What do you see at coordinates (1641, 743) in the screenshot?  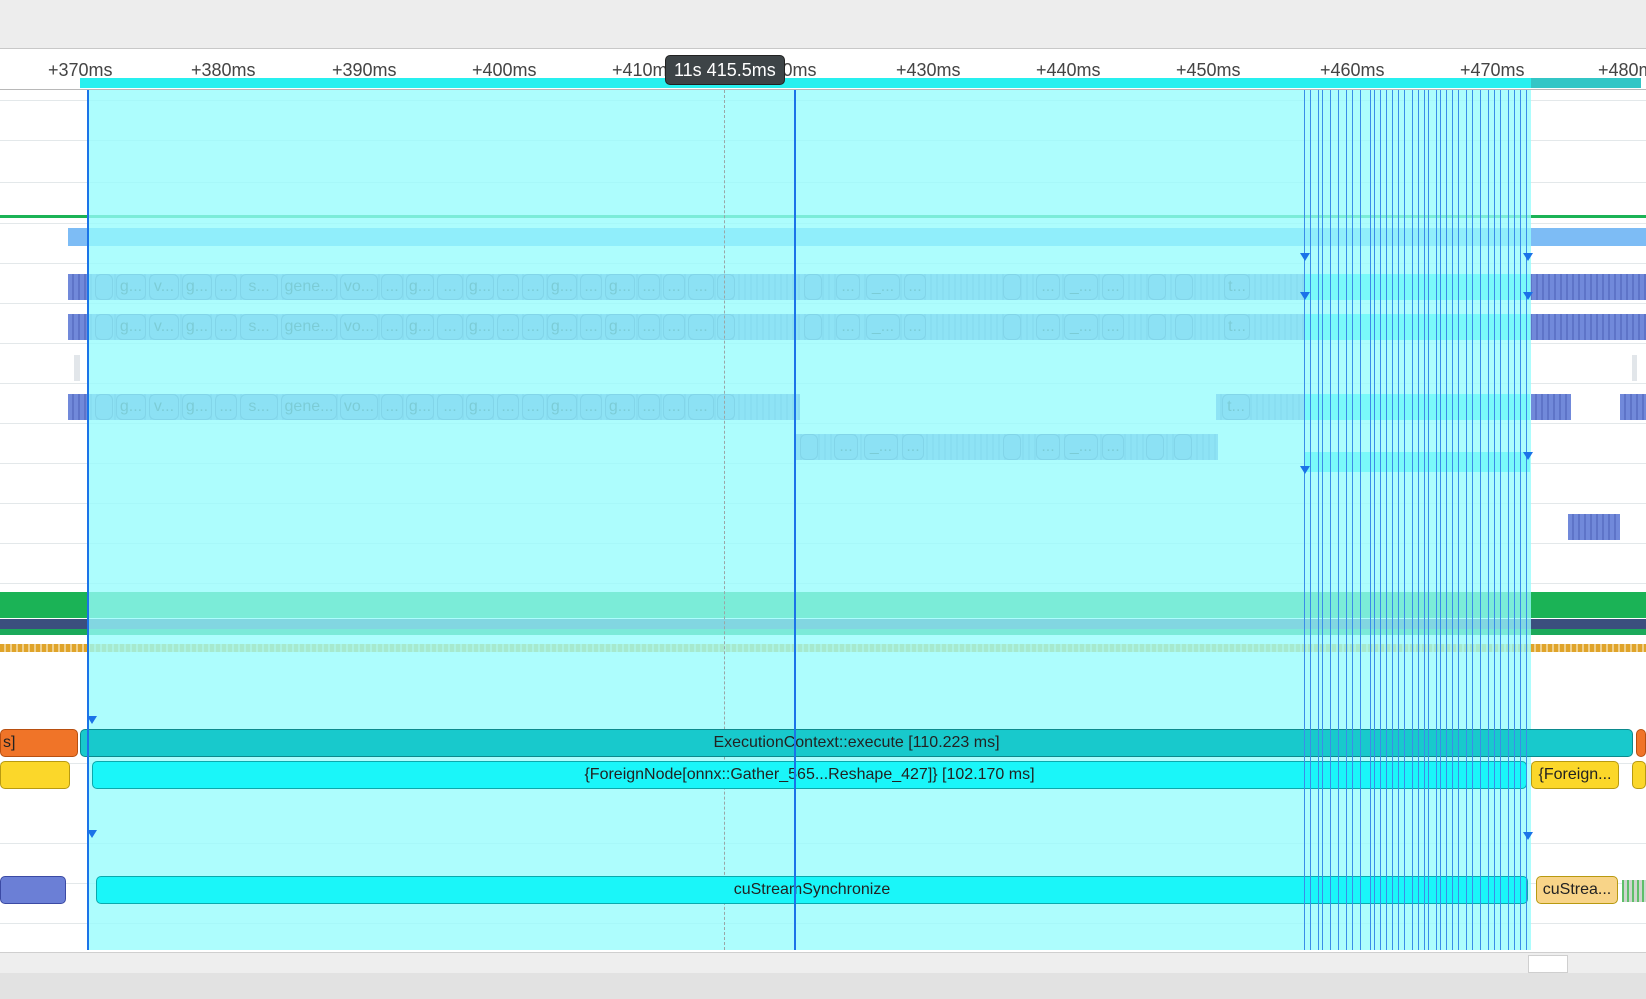 I see `orange-event` at bounding box center [1641, 743].